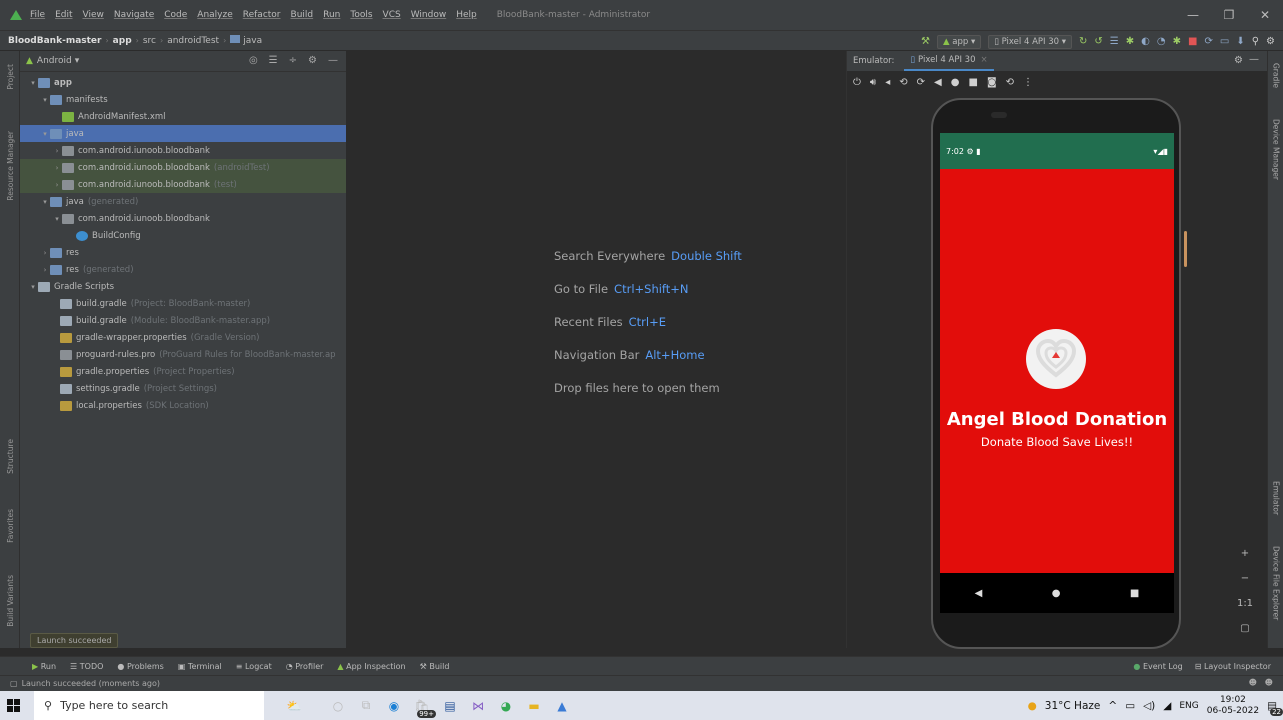 This screenshot has height=720, width=1283. Describe the element at coordinates (54, 61) in the screenshot. I see `project-view-selector: Android` at that location.